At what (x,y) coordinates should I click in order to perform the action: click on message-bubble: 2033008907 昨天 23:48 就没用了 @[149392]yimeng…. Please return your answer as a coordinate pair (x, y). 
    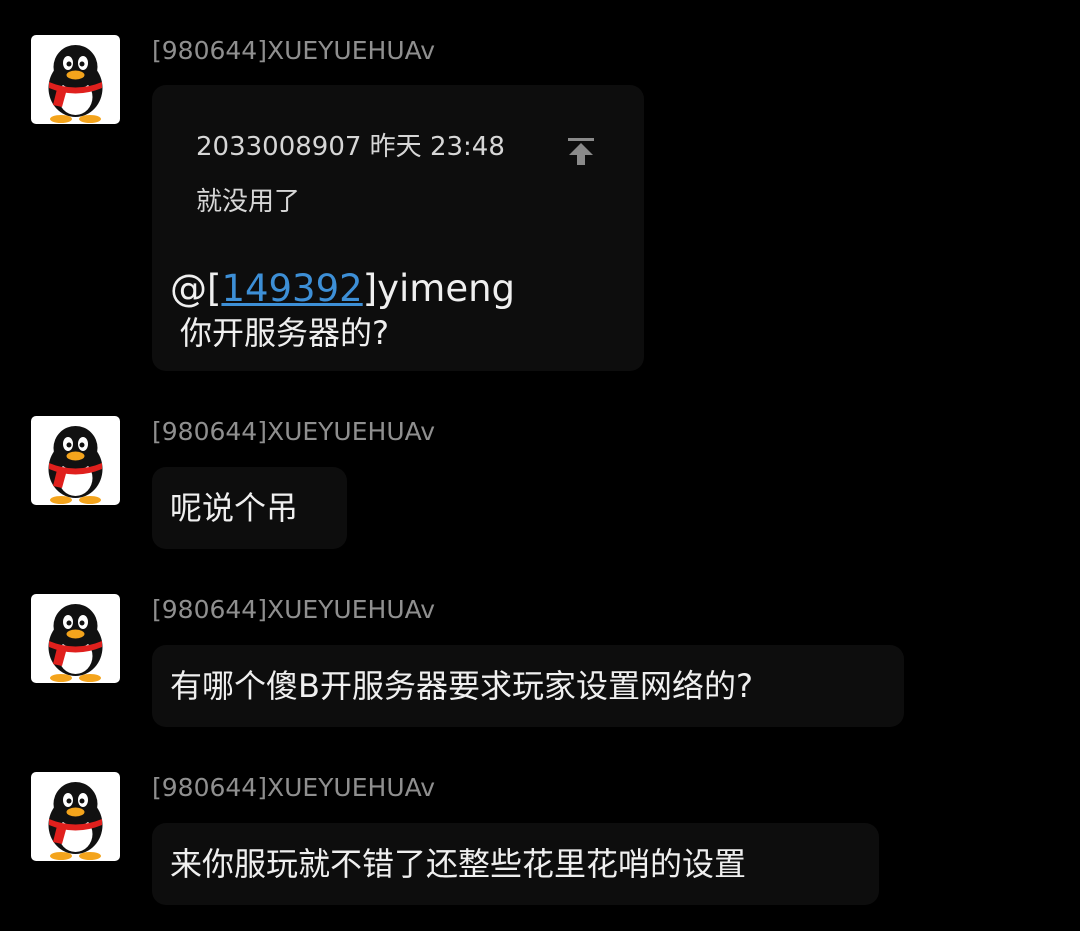
    Looking at the image, I should click on (398, 228).